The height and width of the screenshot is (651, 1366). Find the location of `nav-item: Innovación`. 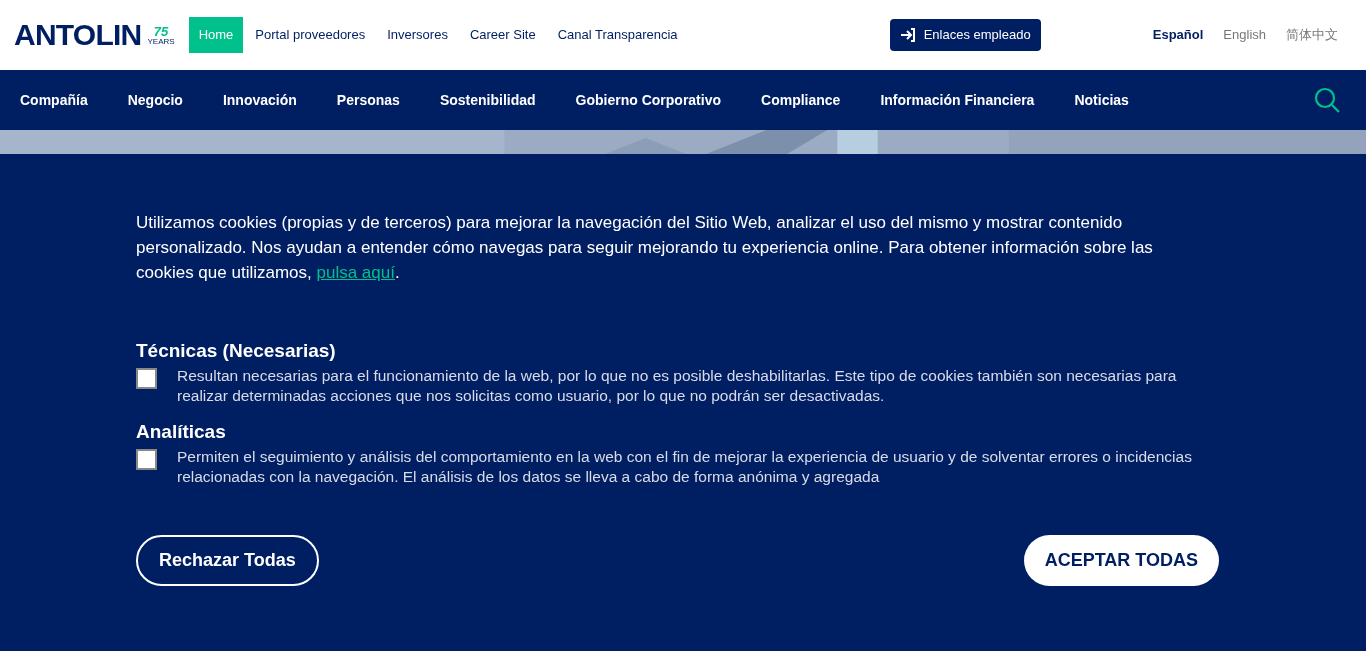

nav-item: Innovación is located at coordinates (259, 100).